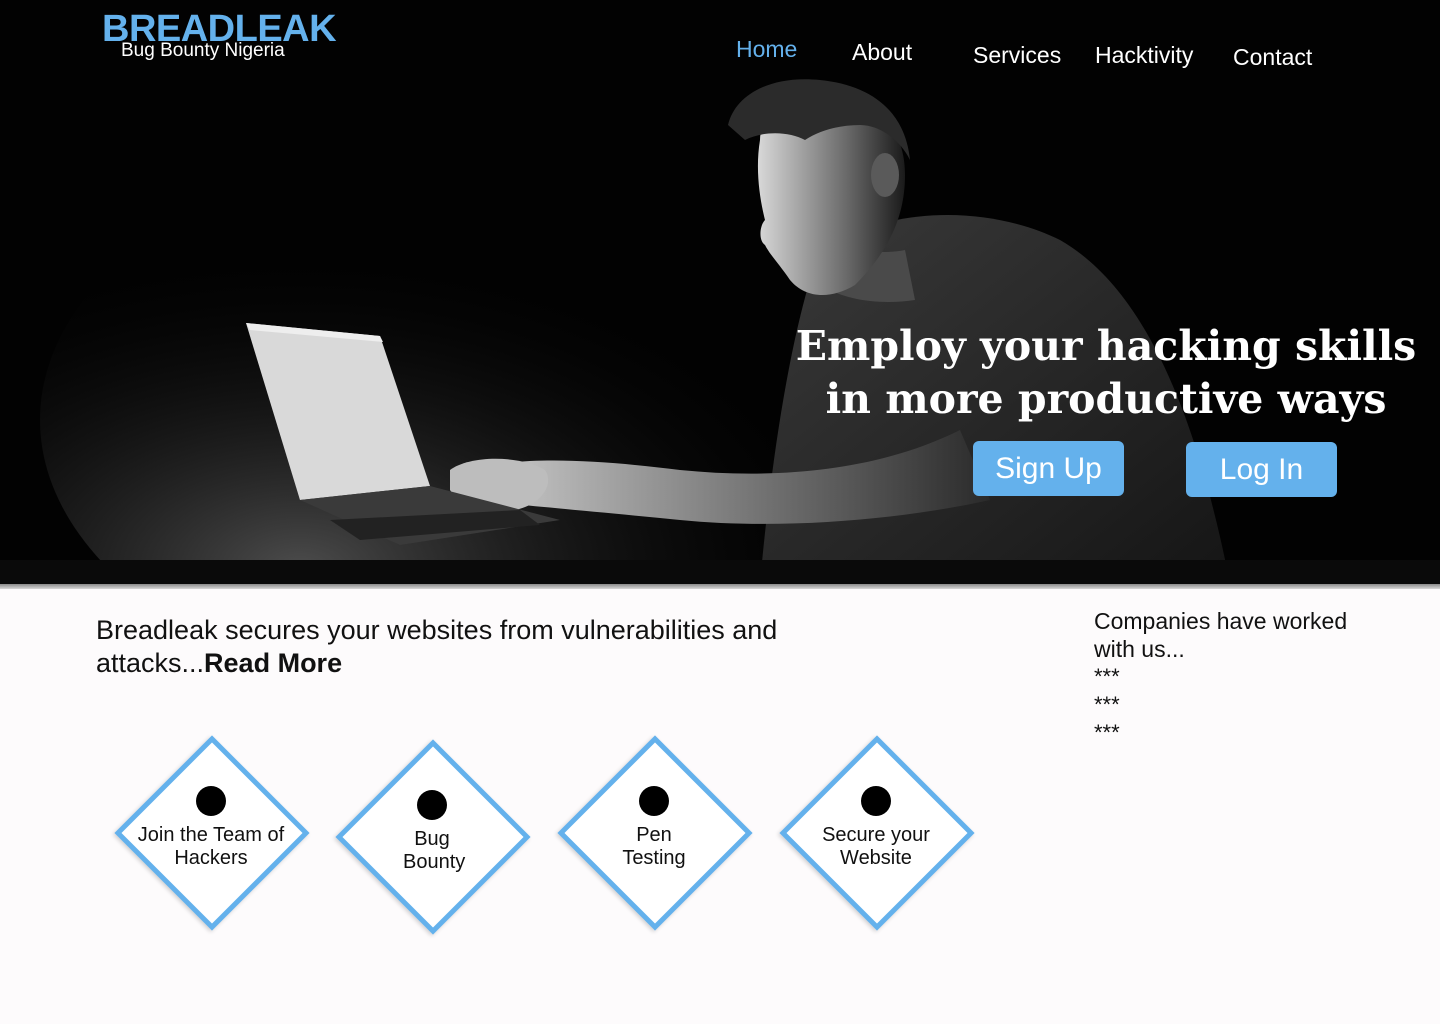 This screenshot has height=1024, width=1440. I want to click on nav-home: Home, so click(766, 49).